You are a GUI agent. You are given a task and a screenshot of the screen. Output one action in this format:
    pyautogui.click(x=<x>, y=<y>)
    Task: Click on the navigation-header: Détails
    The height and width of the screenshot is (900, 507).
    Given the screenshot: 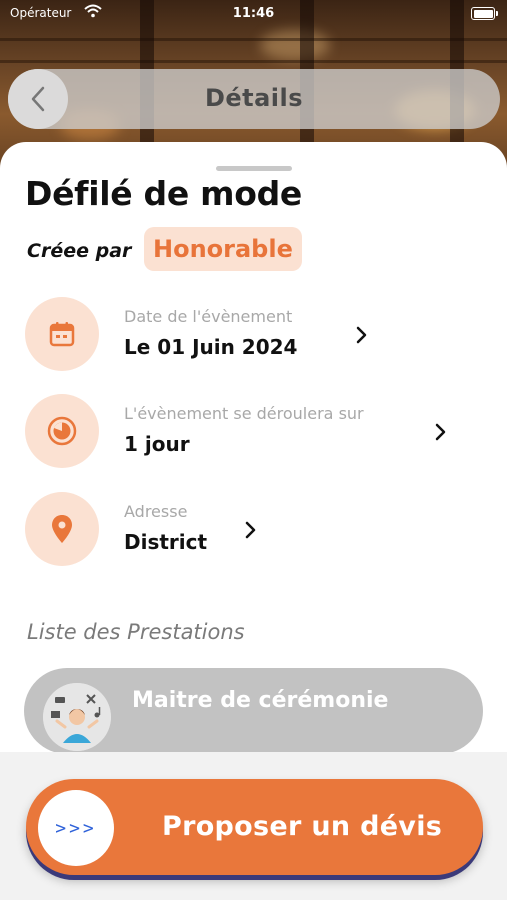 What is the action you would take?
    pyautogui.click(x=254, y=99)
    